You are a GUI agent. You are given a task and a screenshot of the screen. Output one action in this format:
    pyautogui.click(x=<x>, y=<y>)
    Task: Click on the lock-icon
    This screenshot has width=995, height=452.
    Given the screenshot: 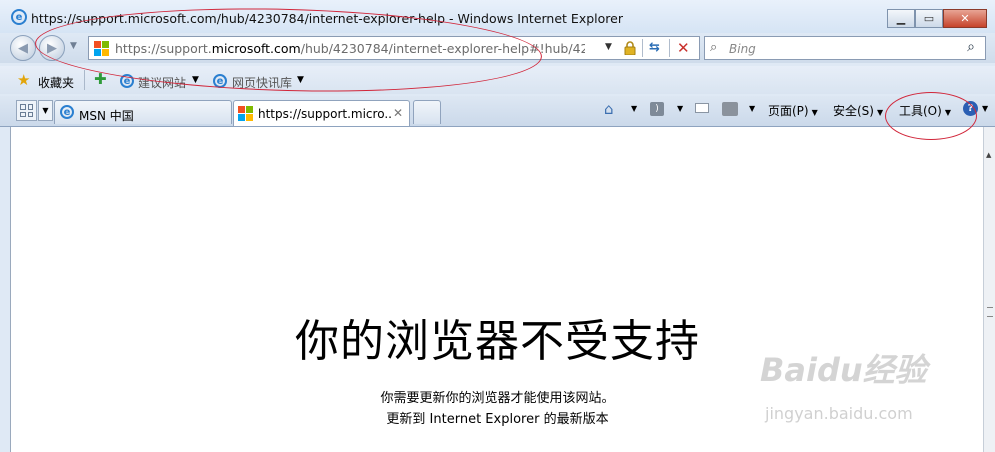 What is the action you would take?
    pyautogui.click(x=630, y=48)
    